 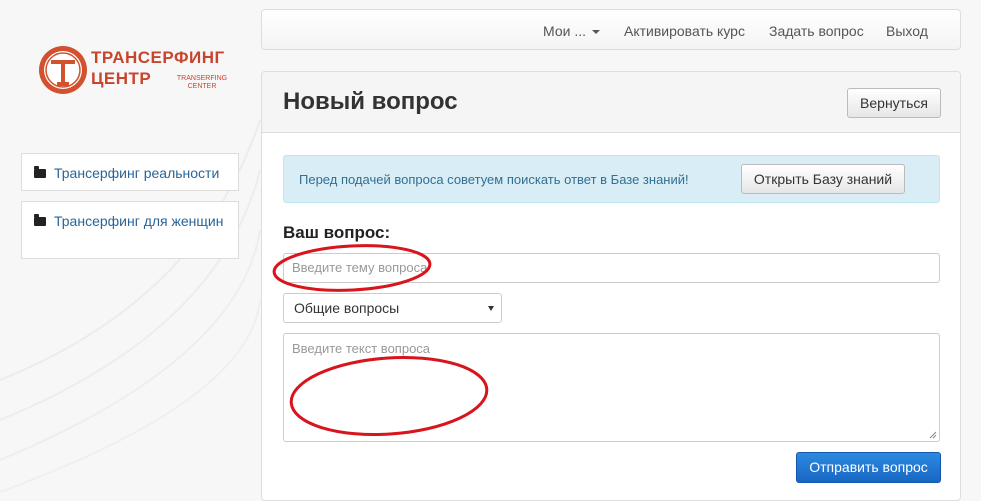 I want to click on resize-handle-icon, so click(x=933, y=435).